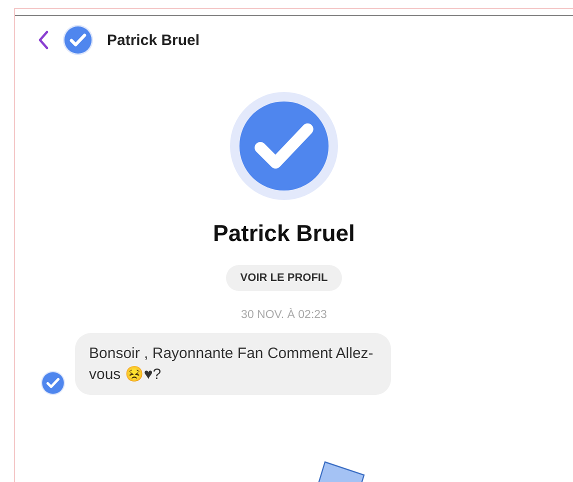 This screenshot has width=573, height=482. Describe the element at coordinates (233, 364) in the screenshot. I see `message-bubble: Bonsoir , Rayonnante Fan Comment Allez-vous 😣♥?` at that location.